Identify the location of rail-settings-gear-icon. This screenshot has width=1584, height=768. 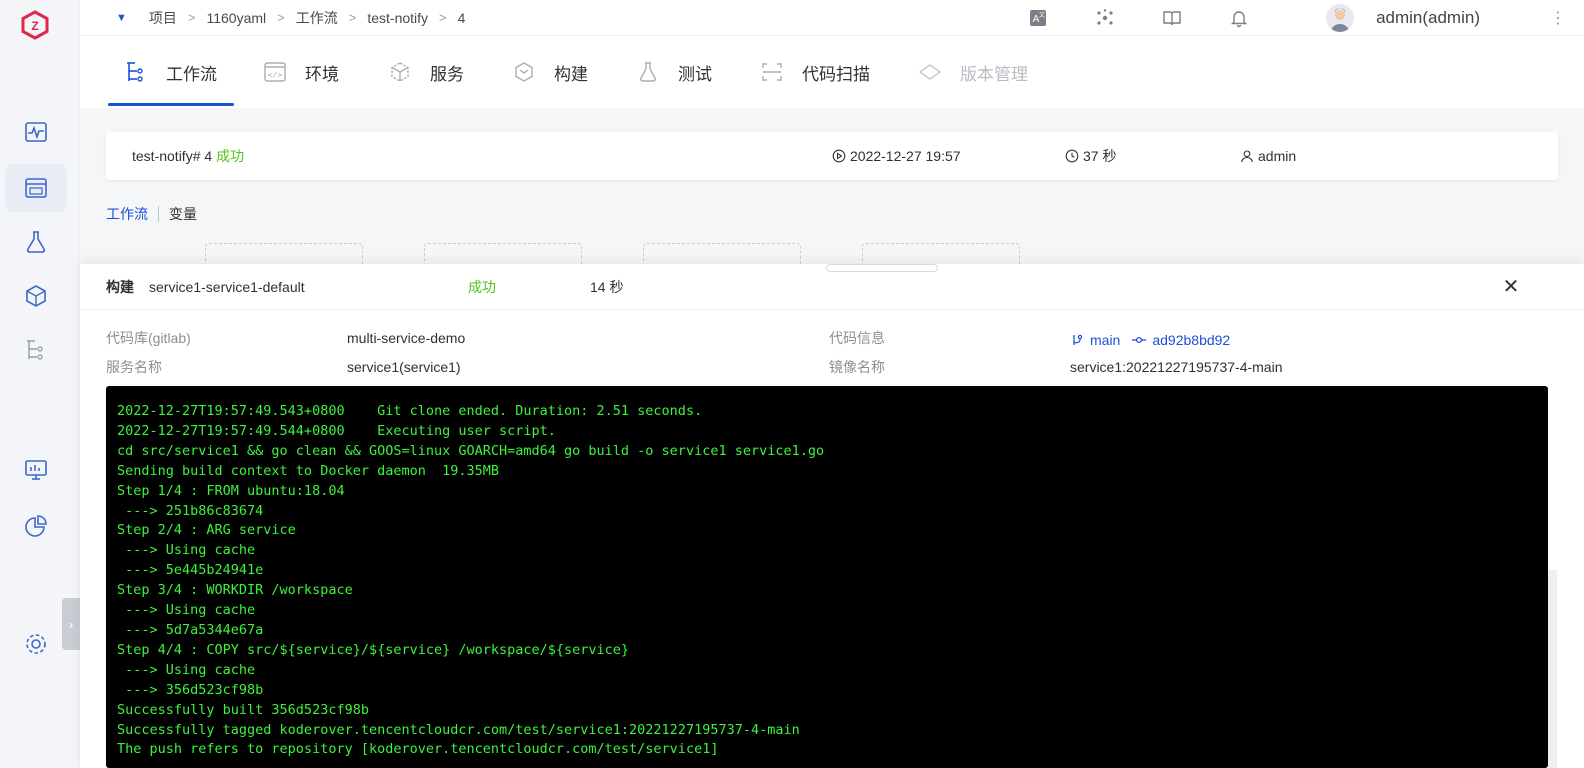
(36, 644).